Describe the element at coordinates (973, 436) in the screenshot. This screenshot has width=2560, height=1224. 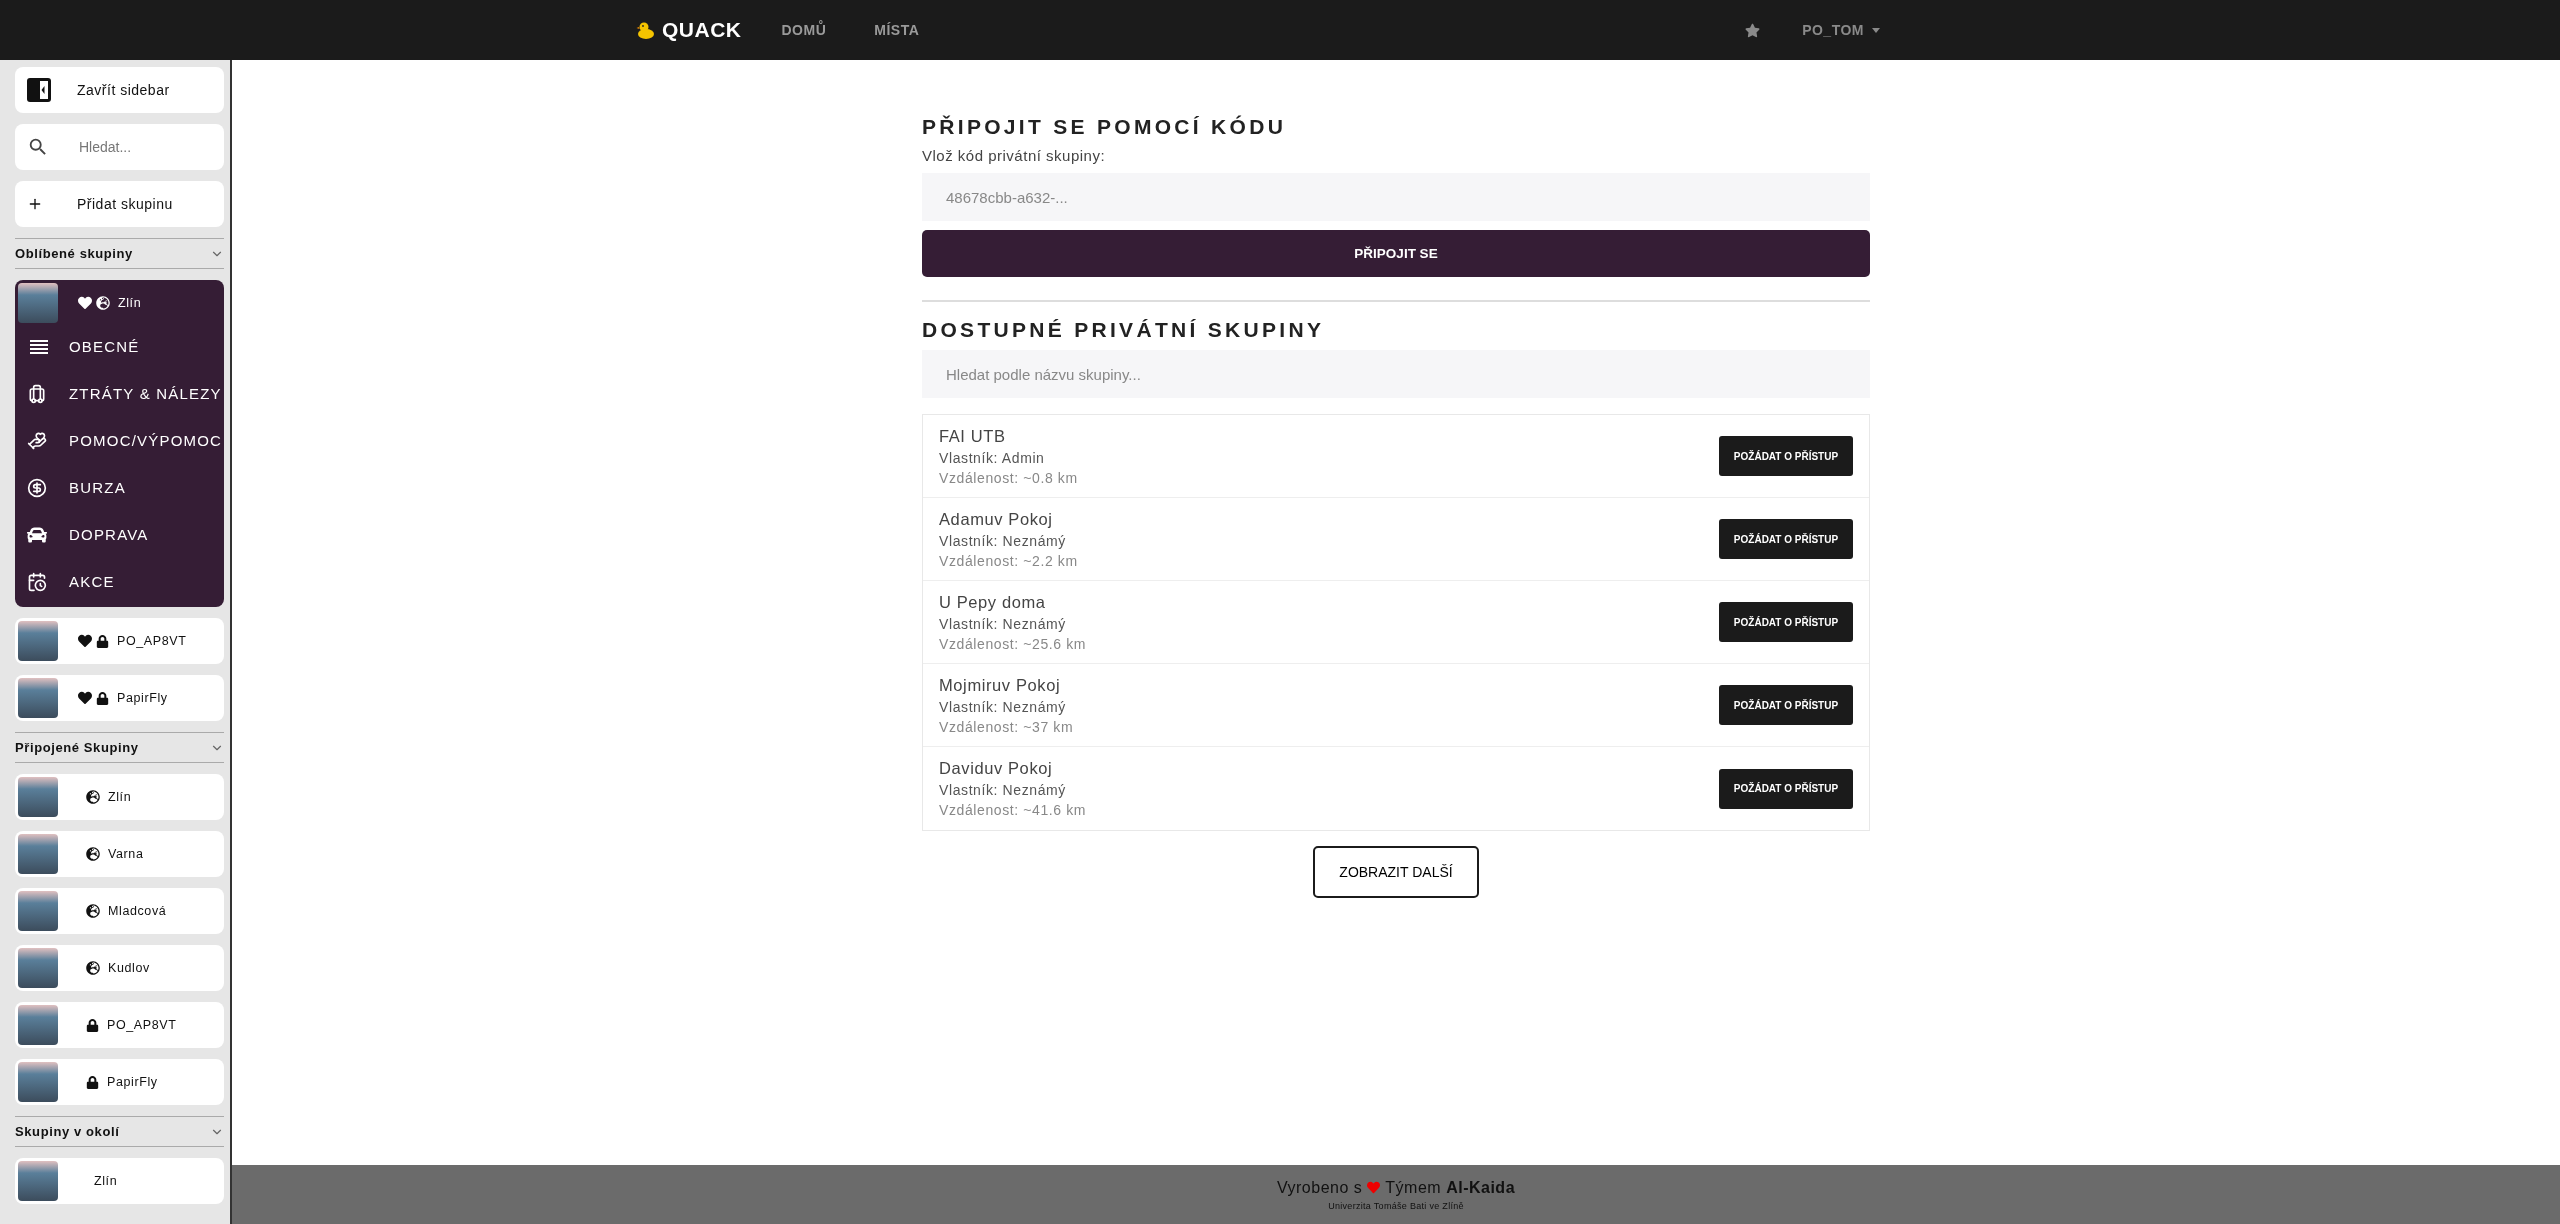
I see `group-name: FAI UTB` at that location.